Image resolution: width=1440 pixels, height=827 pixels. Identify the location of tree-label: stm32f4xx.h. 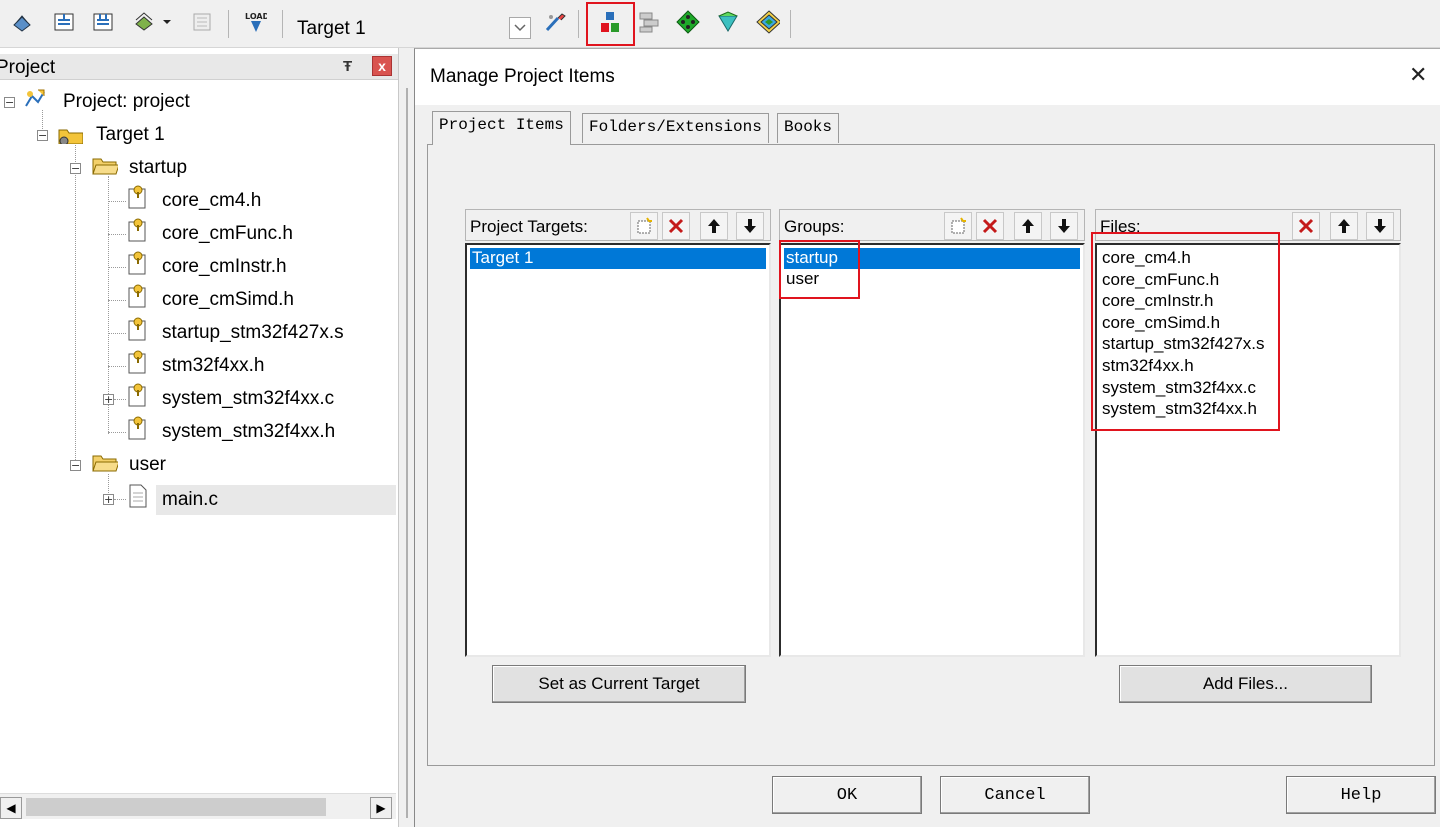
(213, 365).